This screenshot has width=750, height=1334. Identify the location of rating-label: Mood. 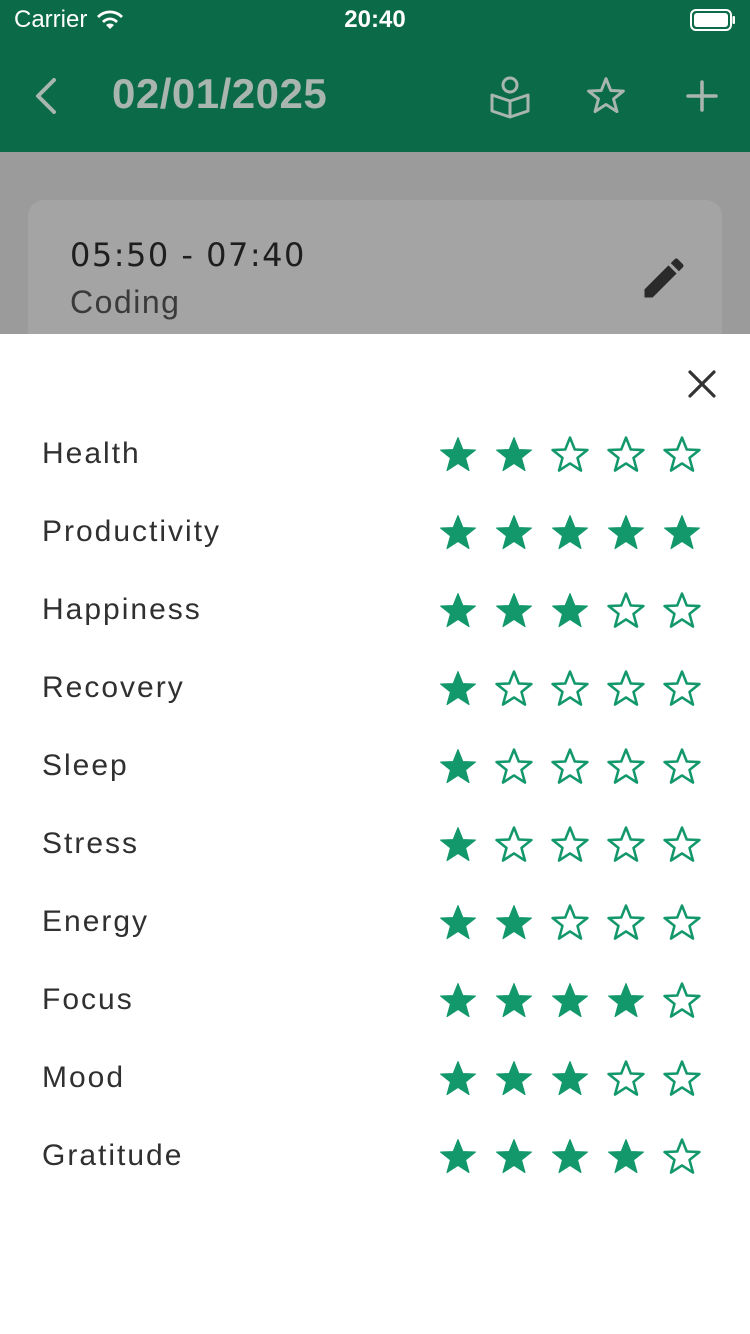
(84, 1077).